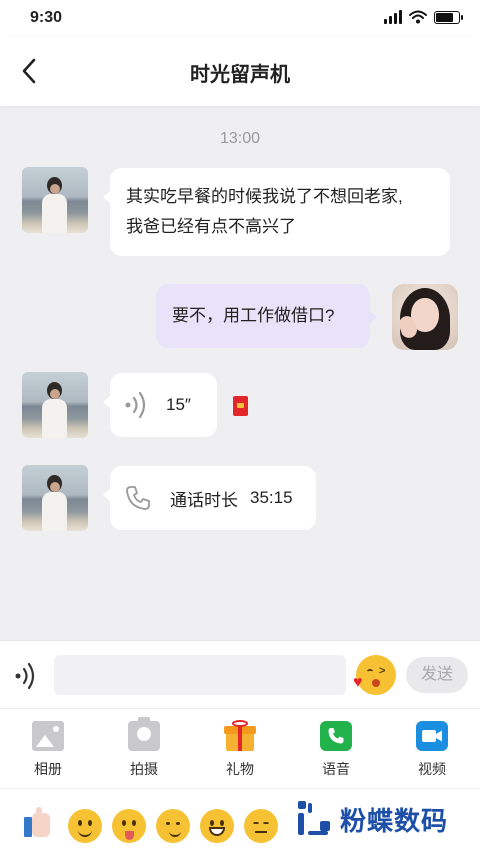 This screenshot has width=480, height=854. I want to click on video-call-button: 视频, so click(432, 750).